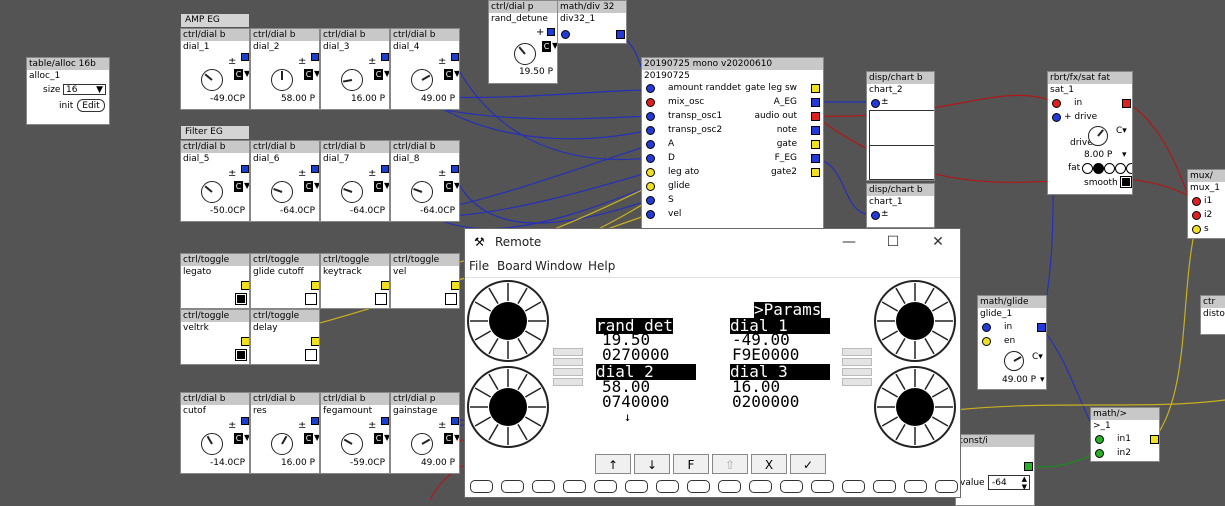 Image resolution: width=1225 pixels, height=506 pixels. I want to click on encoder-knob-top-right, so click(915, 321).